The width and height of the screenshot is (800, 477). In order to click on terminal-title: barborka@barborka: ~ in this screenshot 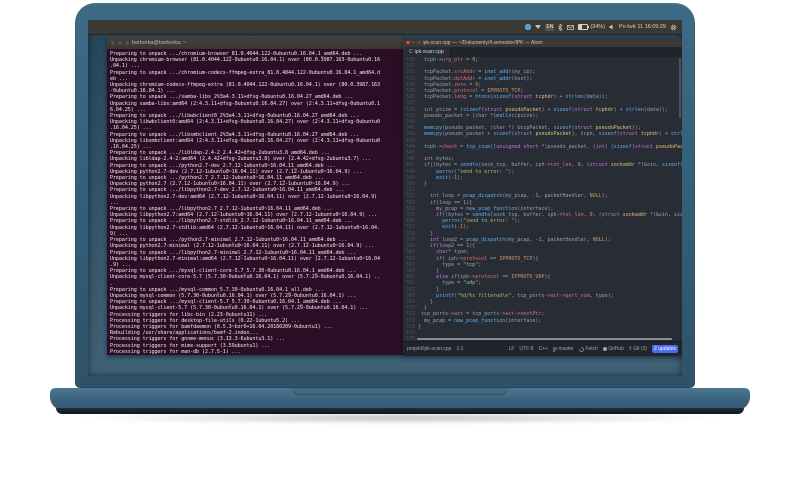, I will do `click(159, 42)`.